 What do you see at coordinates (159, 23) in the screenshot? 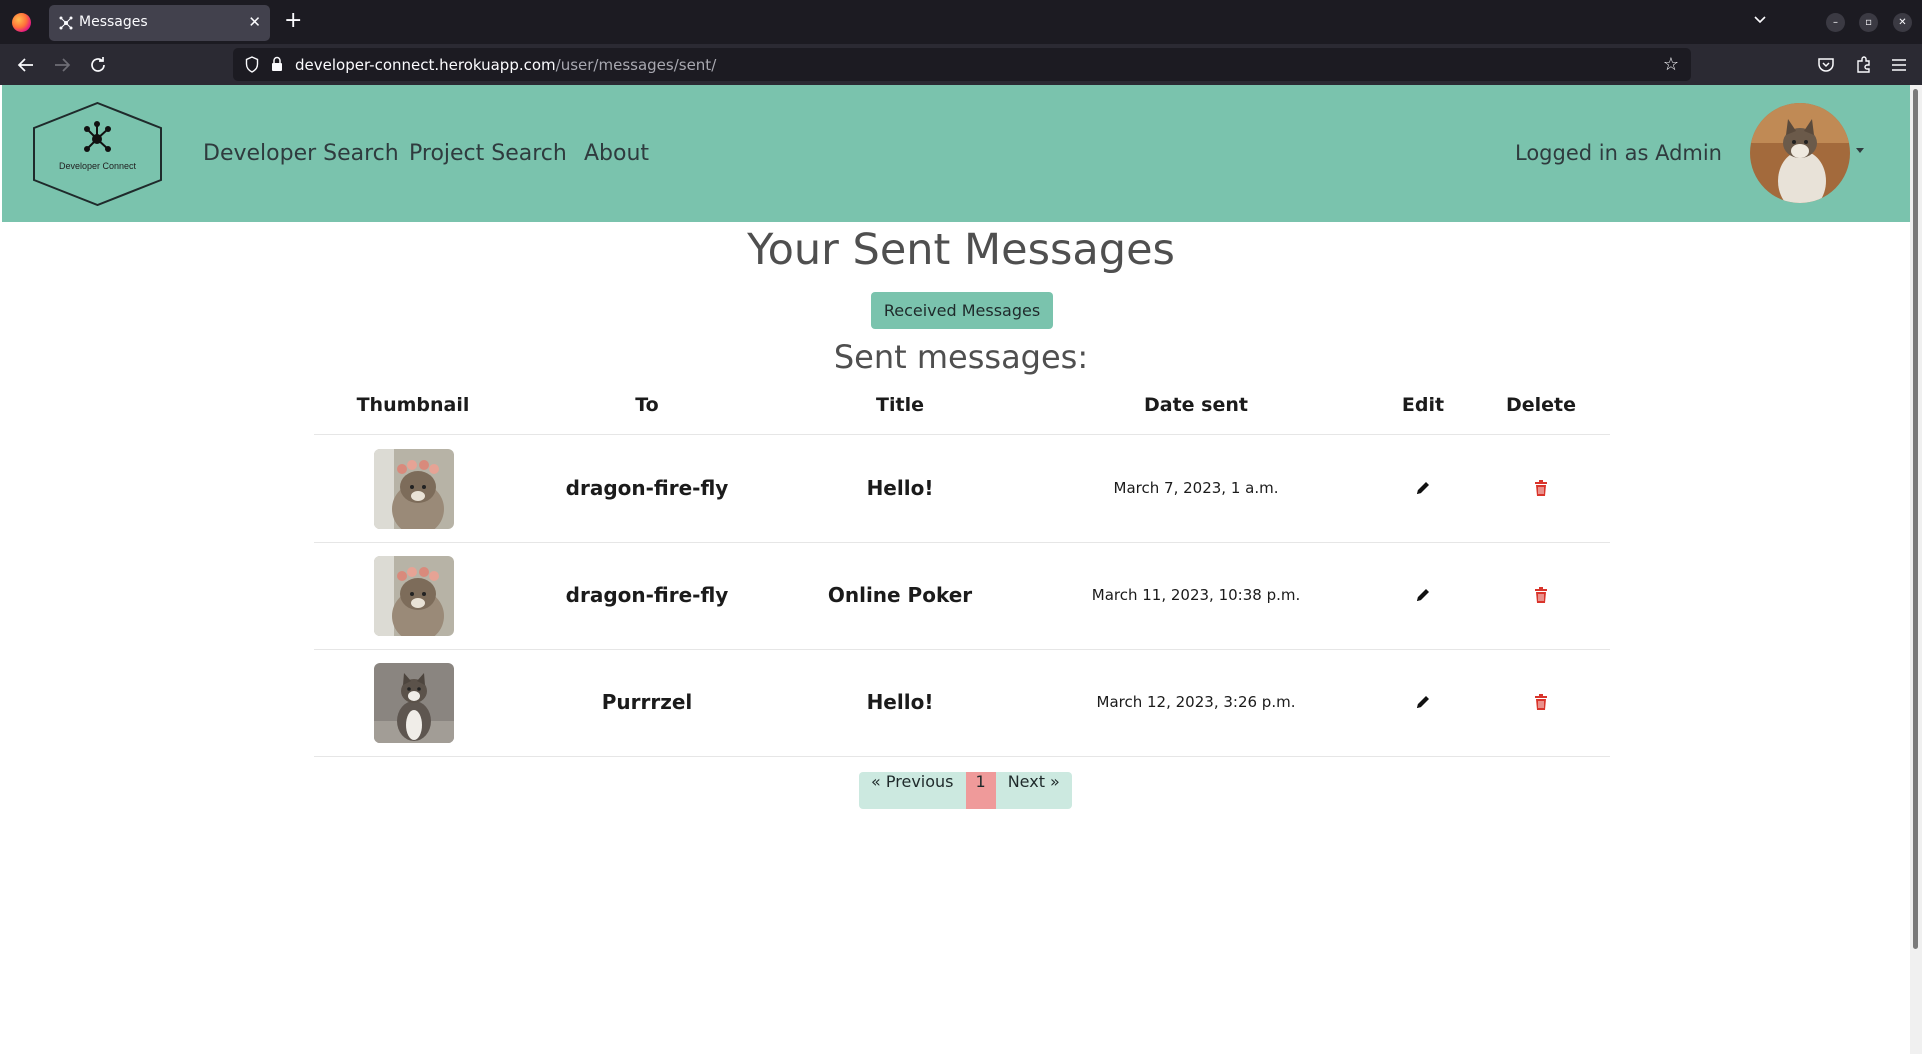
I see `browser-tab: Messages ✕` at bounding box center [159, 23].